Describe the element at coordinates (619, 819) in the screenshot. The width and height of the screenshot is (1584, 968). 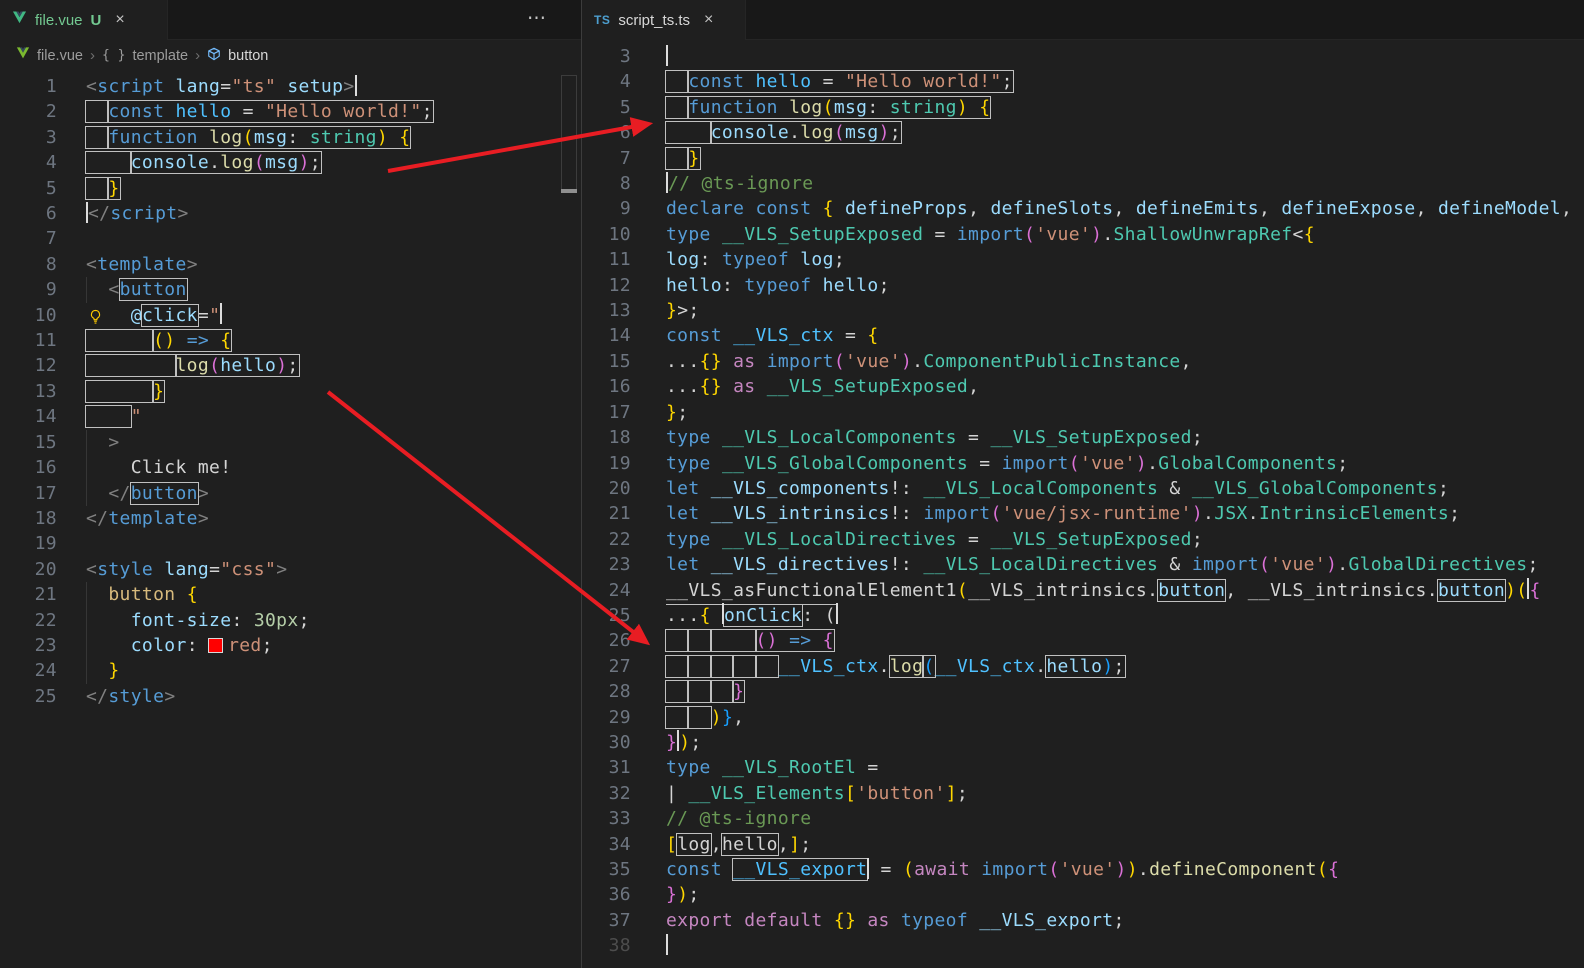
I see `line-number: 33` at that location.